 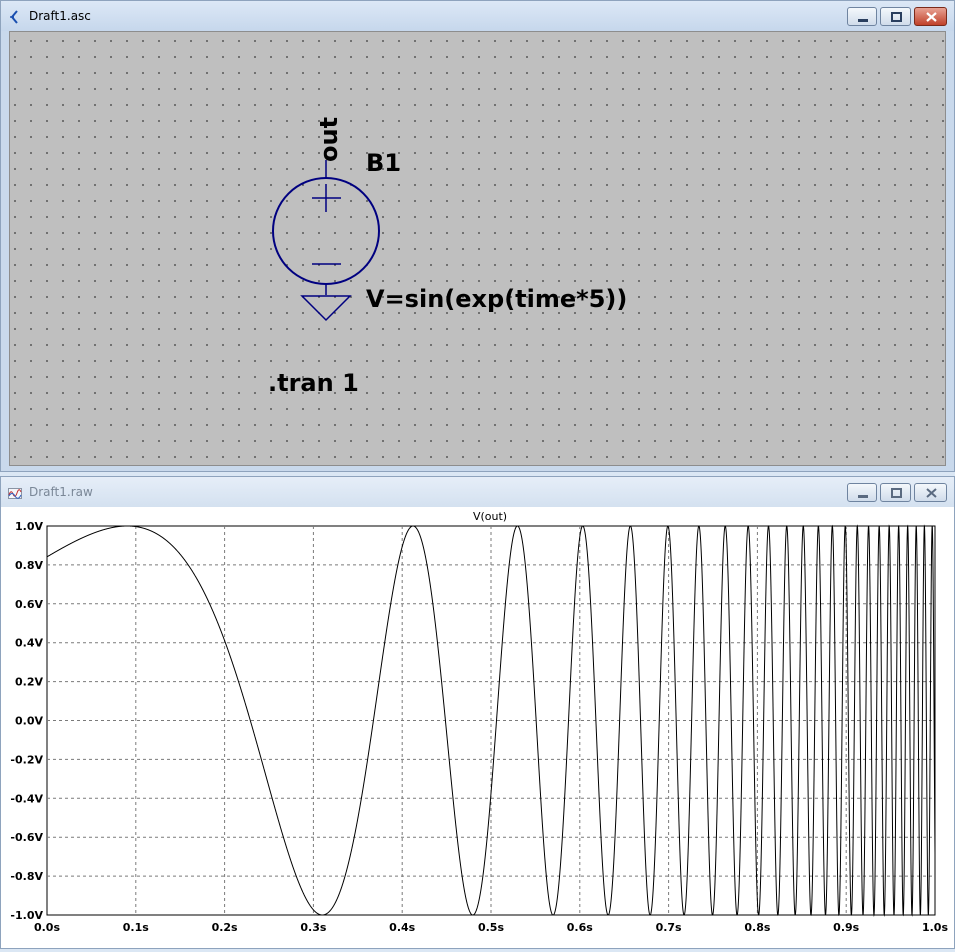 I want to click on y-tick-label: -0.8V, so click(x=26, y=876).